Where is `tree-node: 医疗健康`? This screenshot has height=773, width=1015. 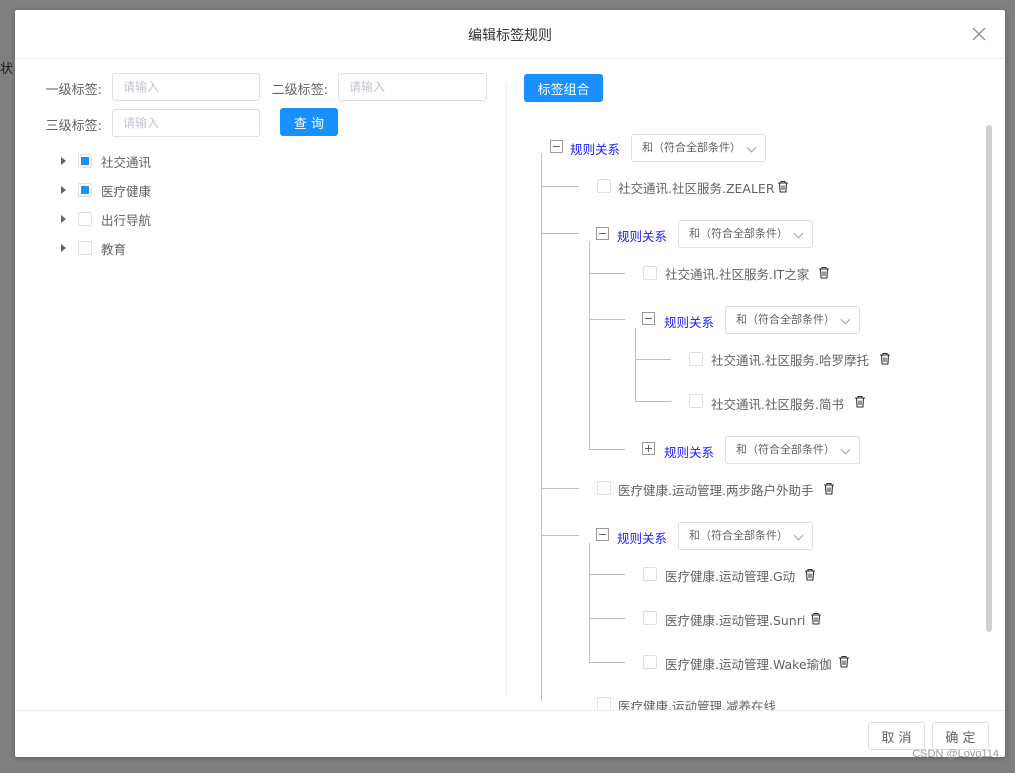
tree-node: 医疗健康 is located at coordinates (106, 190).